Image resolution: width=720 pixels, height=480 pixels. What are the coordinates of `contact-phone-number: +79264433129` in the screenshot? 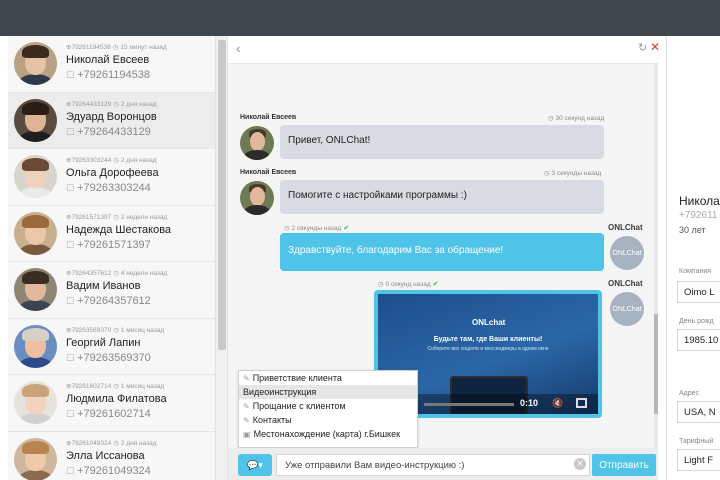 It's located at (114, 131).